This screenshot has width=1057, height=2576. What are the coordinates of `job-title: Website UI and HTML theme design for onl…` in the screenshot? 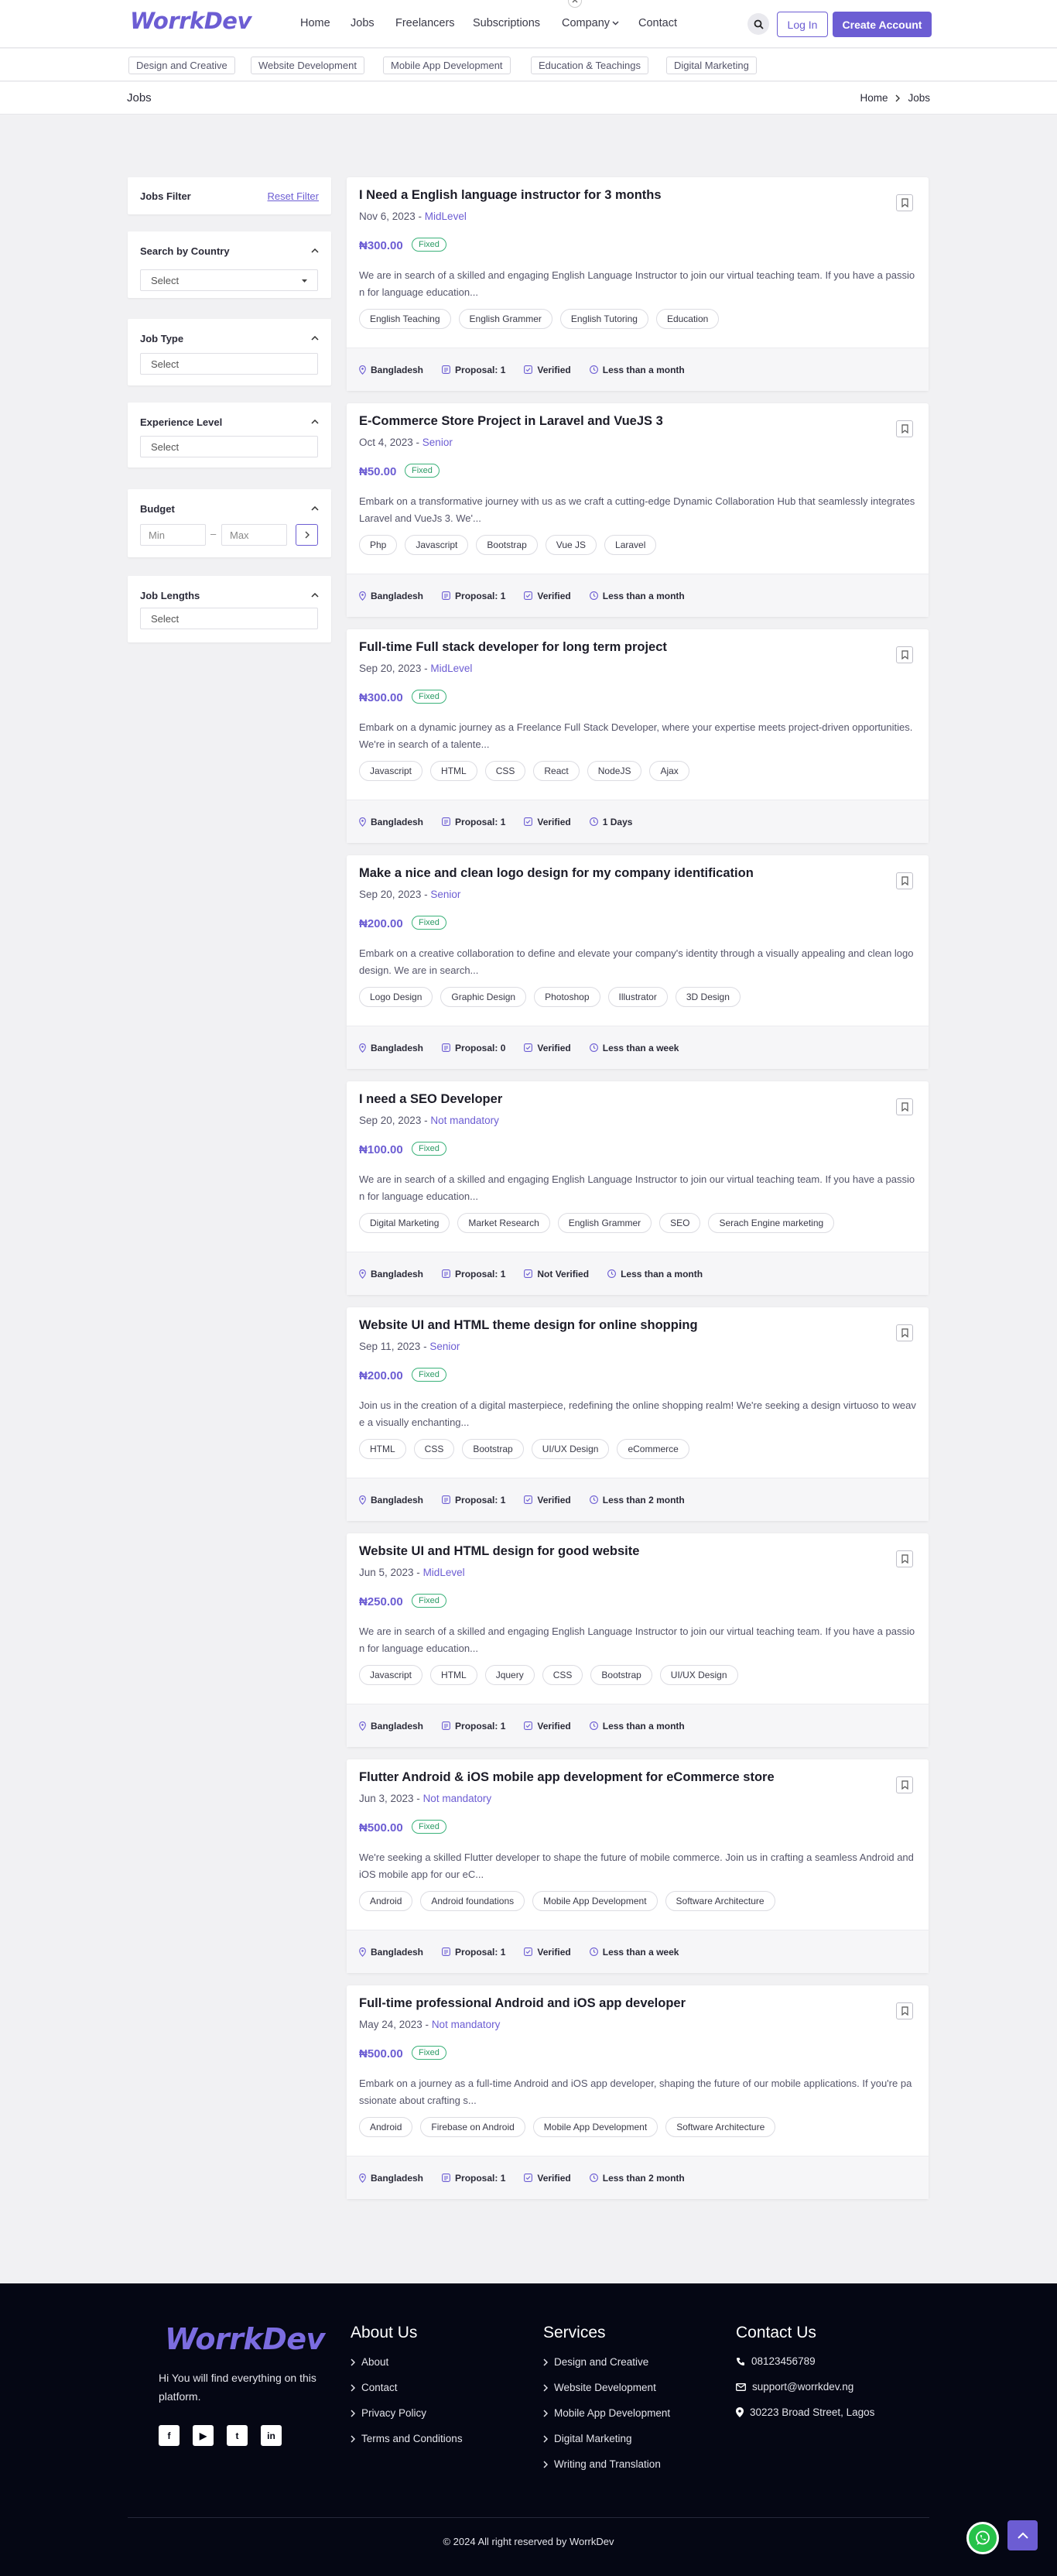 It's located at (528, 1325).